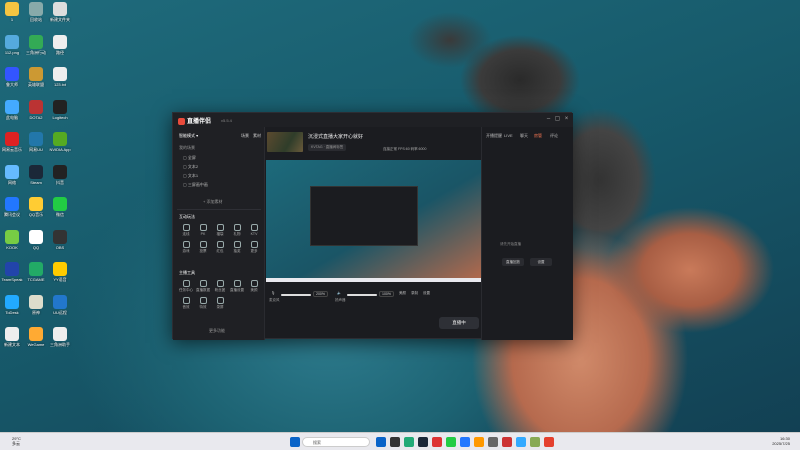  I want to click on settings-button: 设置, so click(426, 293).